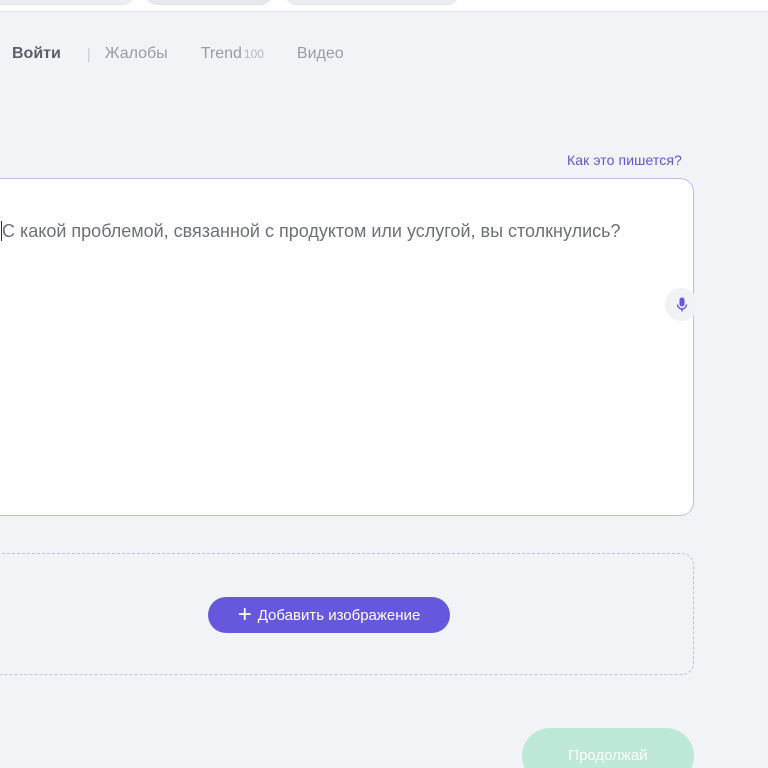  What do you see at coordinates (339, 615) in the screenshot?
I see `add-image-label: Добавить изображение` at bounding box center [339, 615].